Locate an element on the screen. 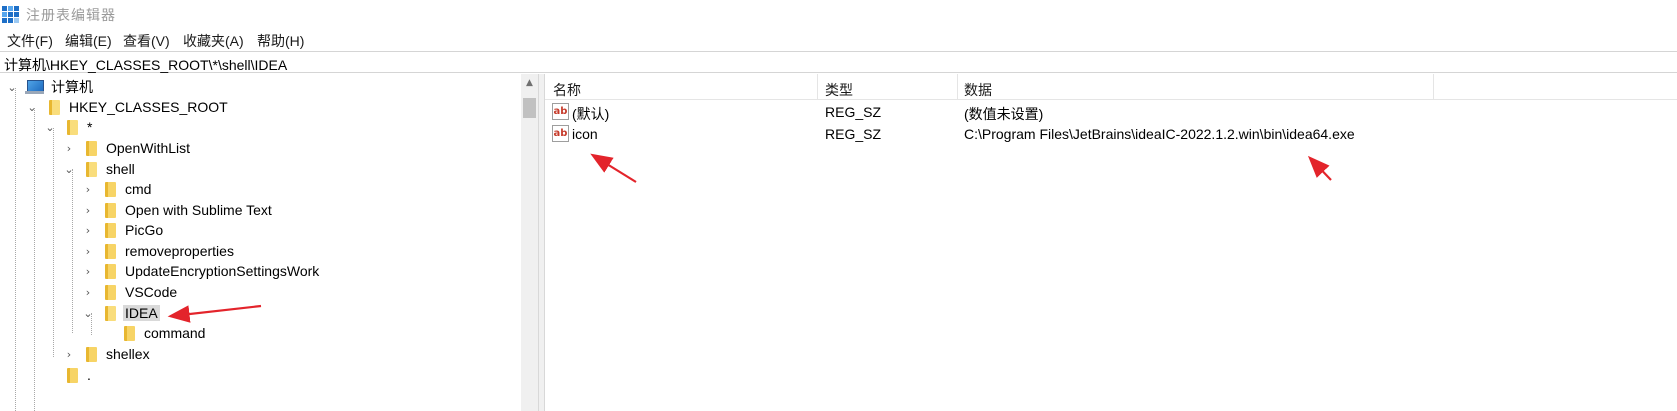 This screenshot has height=411, width=1677. tree-item-shellex: › shellex is located at coordinates (106, 354).